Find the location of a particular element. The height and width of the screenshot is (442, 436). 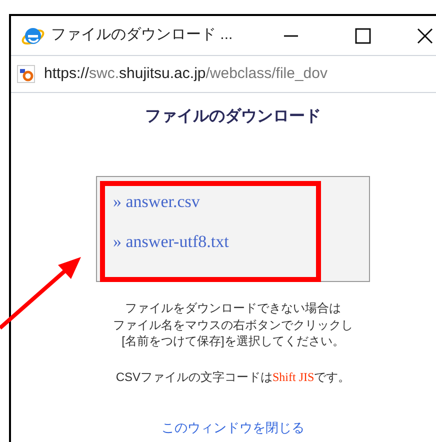

file-link: » answer.csv is located at coordinates (156, 202).